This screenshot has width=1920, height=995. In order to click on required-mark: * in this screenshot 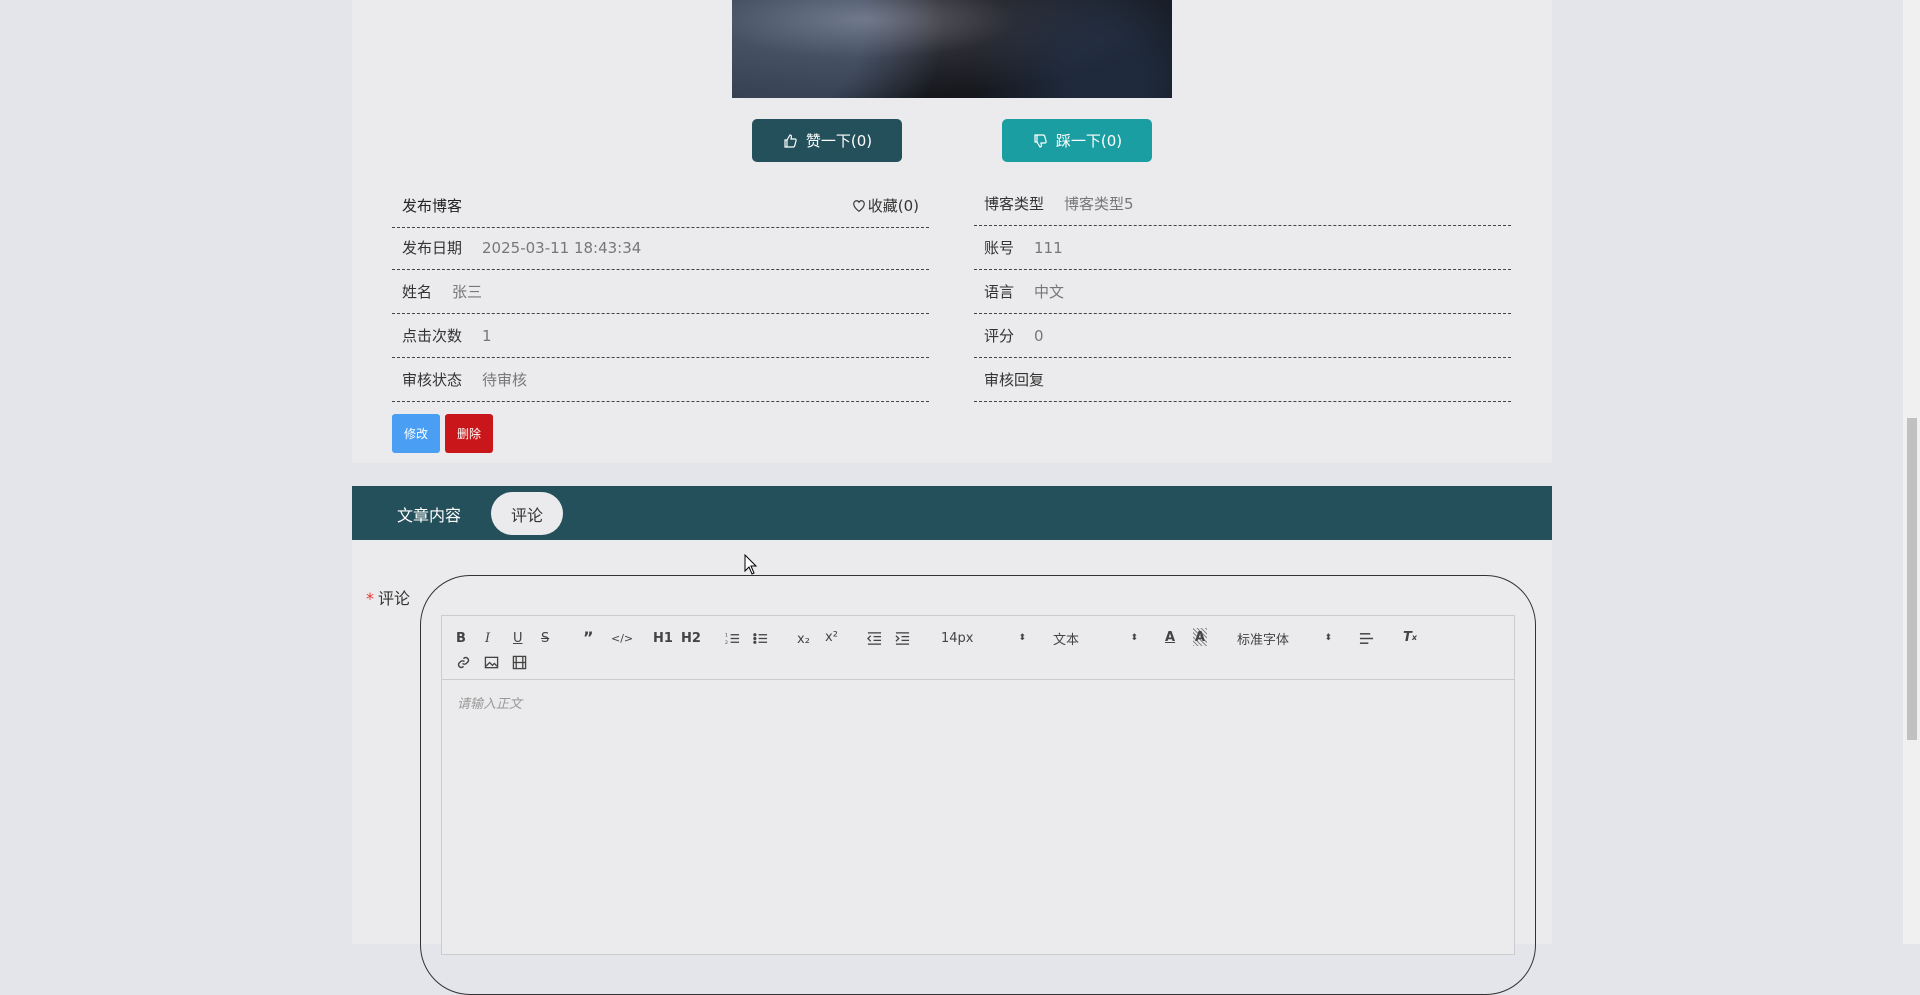, I will do `click(370, 598)`.